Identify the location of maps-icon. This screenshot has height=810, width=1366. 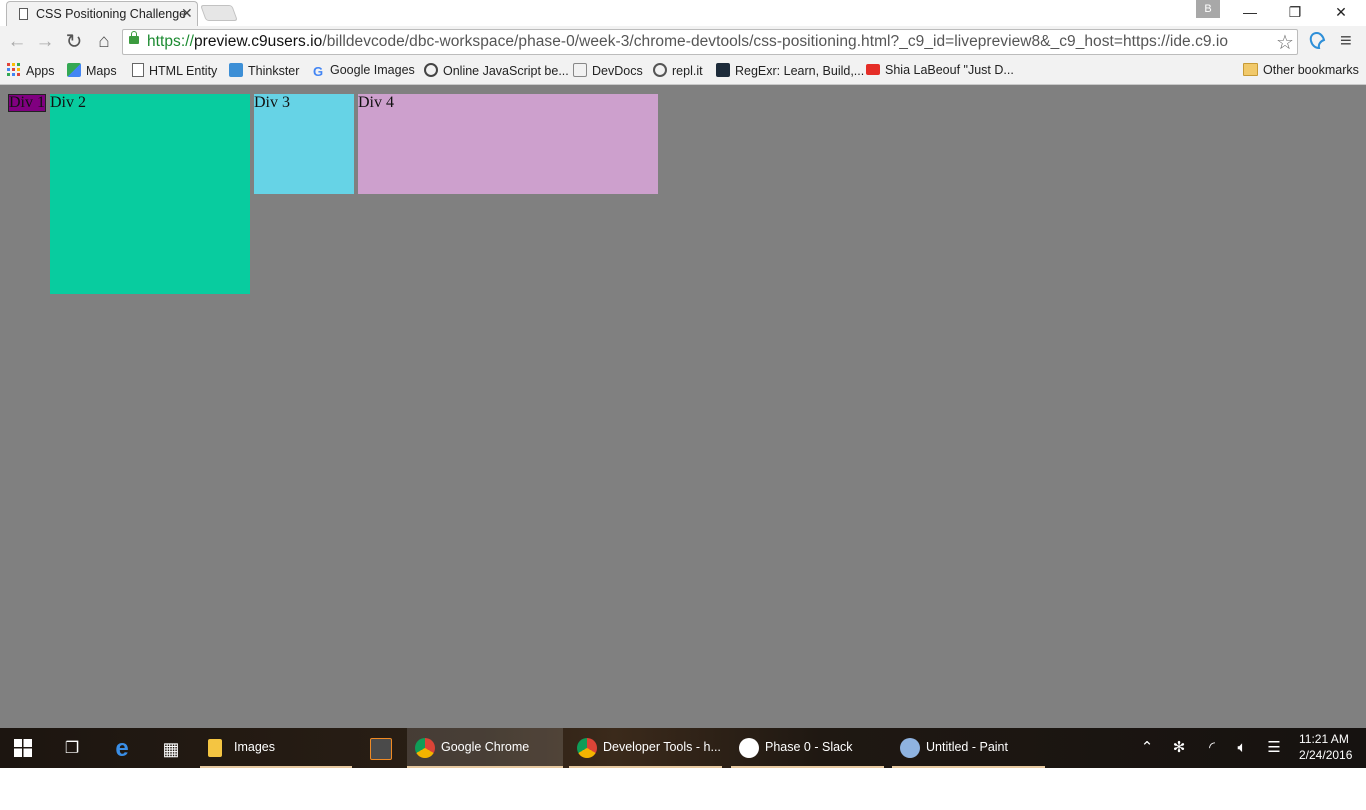
(74, 70).